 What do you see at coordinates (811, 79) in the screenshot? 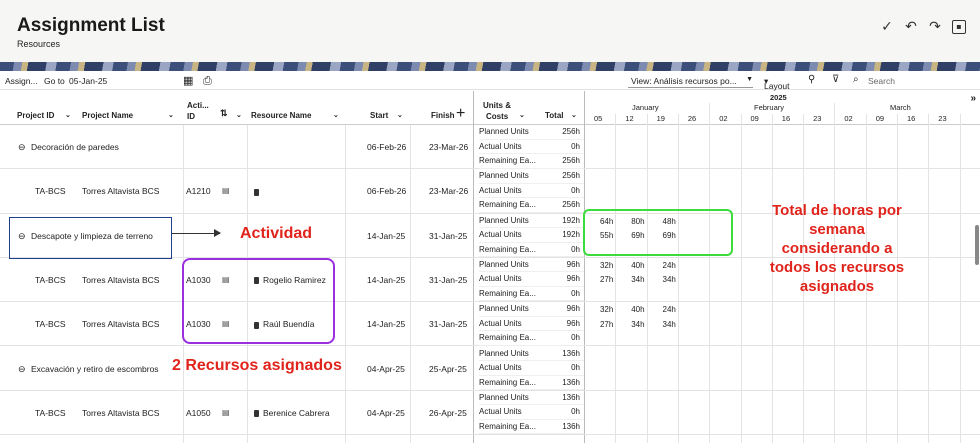
I see `wrench-icon: ⚲` at bounding box center [811, 79].